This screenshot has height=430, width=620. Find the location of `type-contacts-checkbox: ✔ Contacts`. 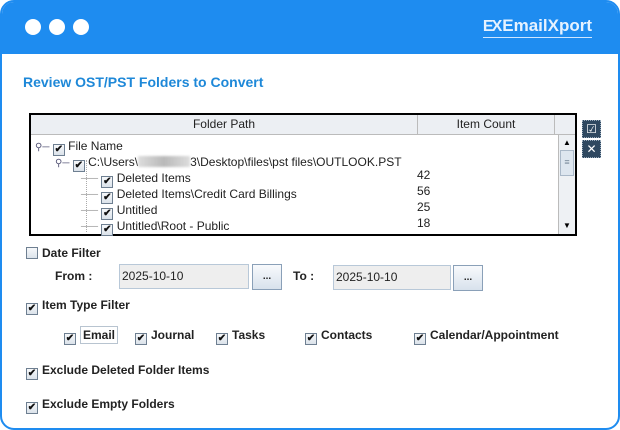

type-contacts-checkbox: ✔ Contacts is located at coordinates (338, 336).